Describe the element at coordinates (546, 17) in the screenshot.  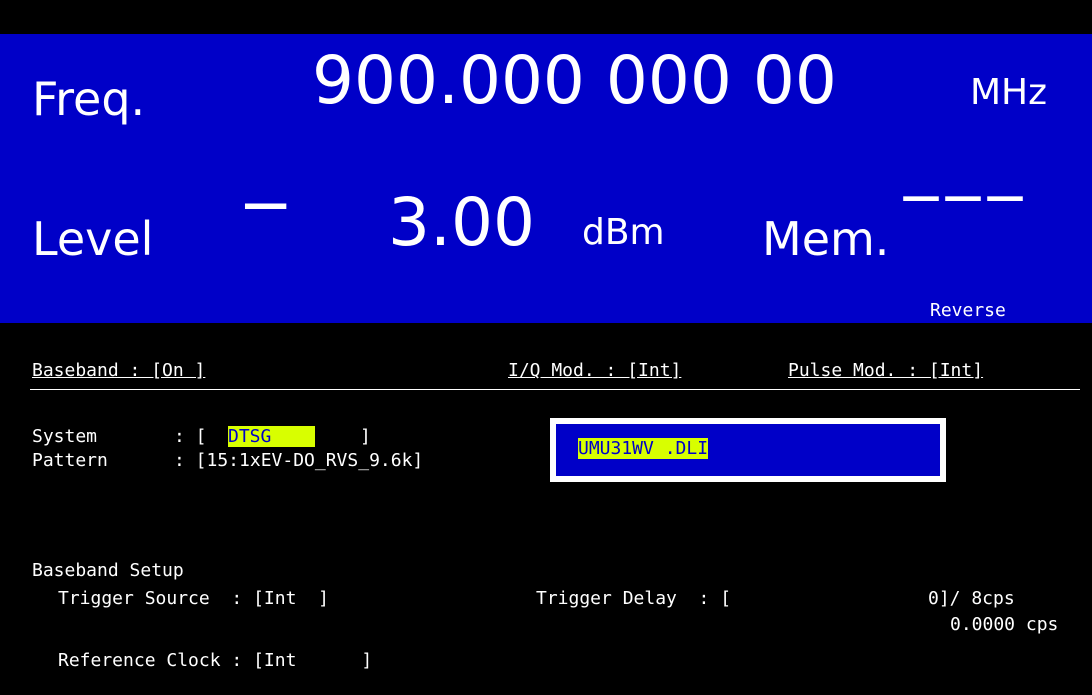
I see `top-strip` at that location.